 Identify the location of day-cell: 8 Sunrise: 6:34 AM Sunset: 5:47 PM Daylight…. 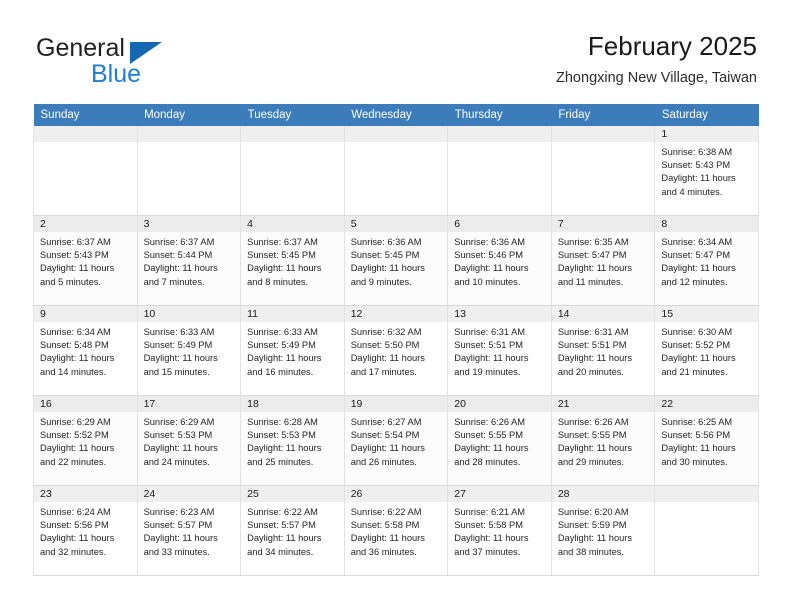
(706, 260).